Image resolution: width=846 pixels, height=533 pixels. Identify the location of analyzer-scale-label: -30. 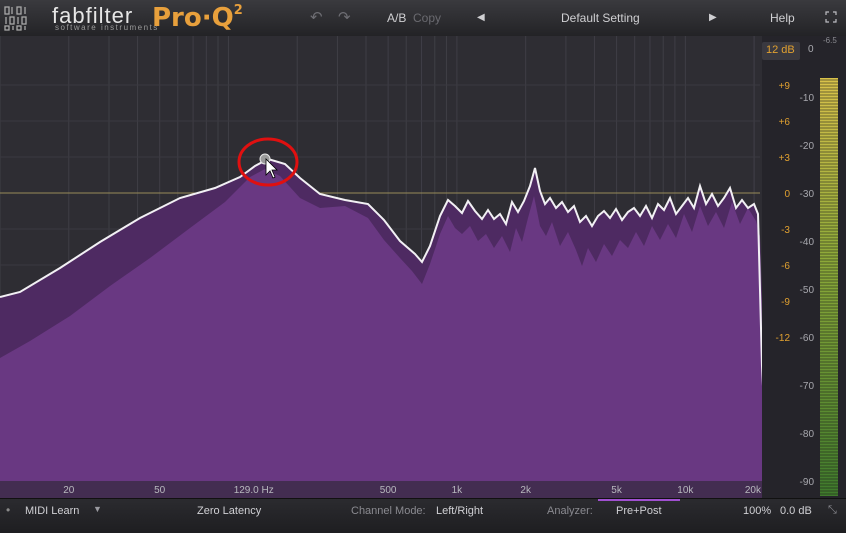
(807, 194).